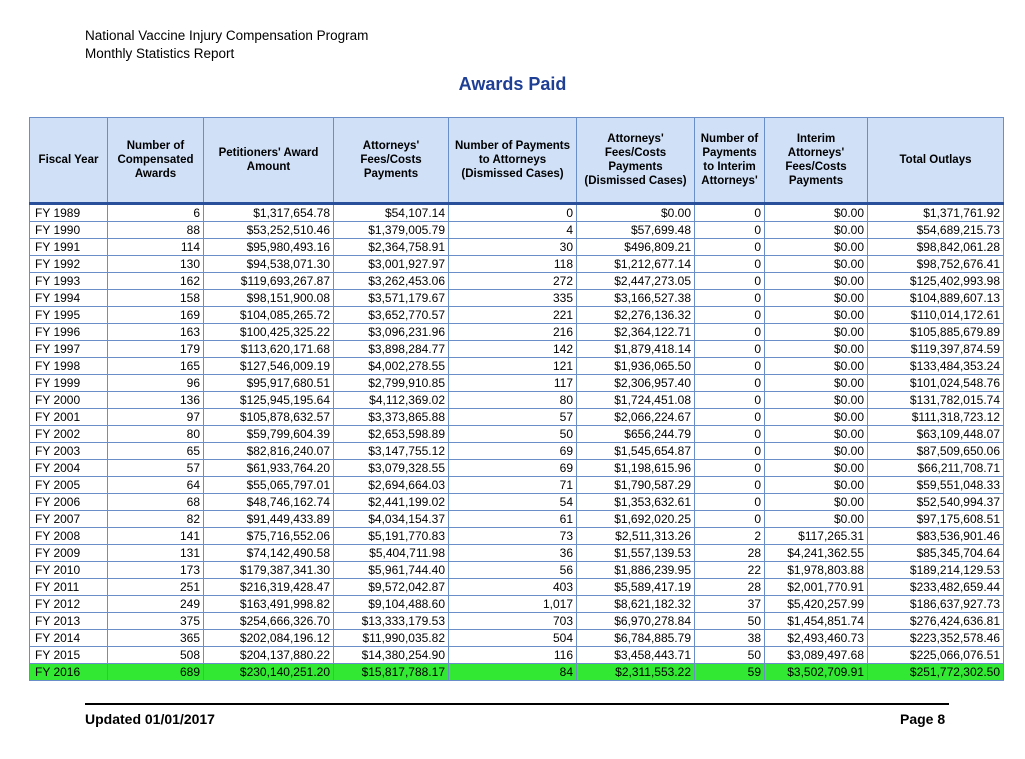 The height and width of the screenshot is (759, 1025). What do you see at coordinates (935, 434) in the screenshot?
I see `table-cell: $63,109,448.07` at bounding box center [935, 434].